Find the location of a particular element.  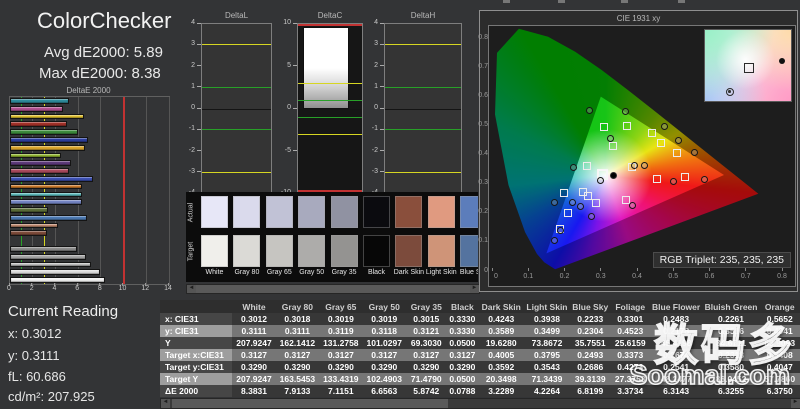

target-swatch-black is located at coordinates (376, 251).